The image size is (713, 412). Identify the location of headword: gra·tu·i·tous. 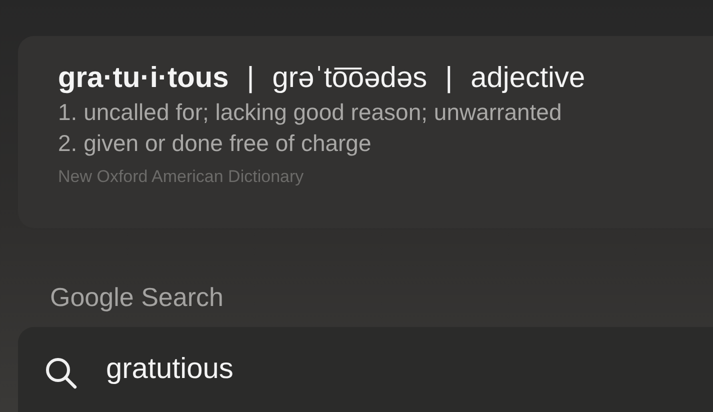
(143, 78).